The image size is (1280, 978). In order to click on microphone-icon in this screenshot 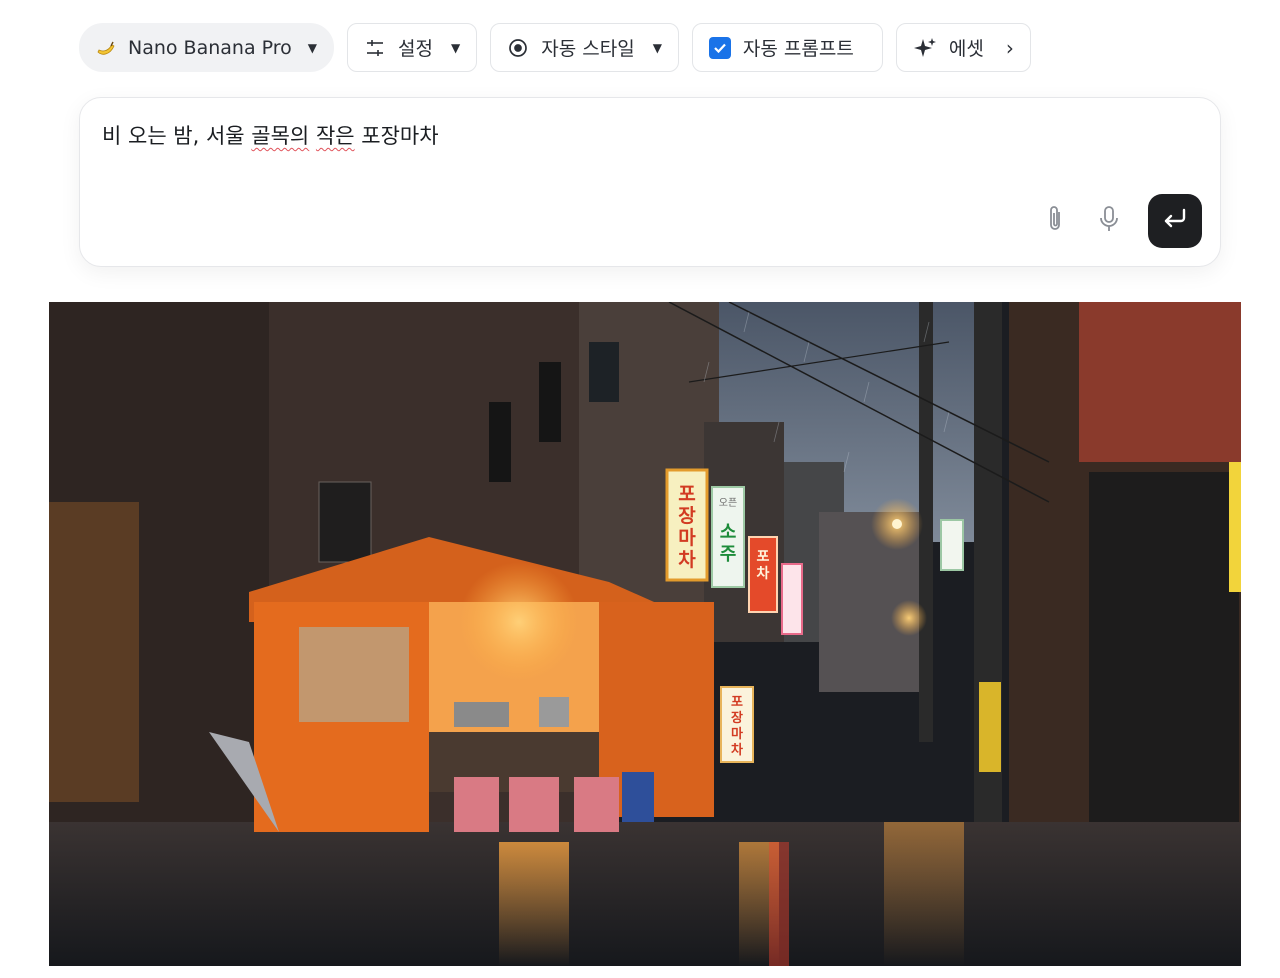, I will do `click(1109, 221)`.